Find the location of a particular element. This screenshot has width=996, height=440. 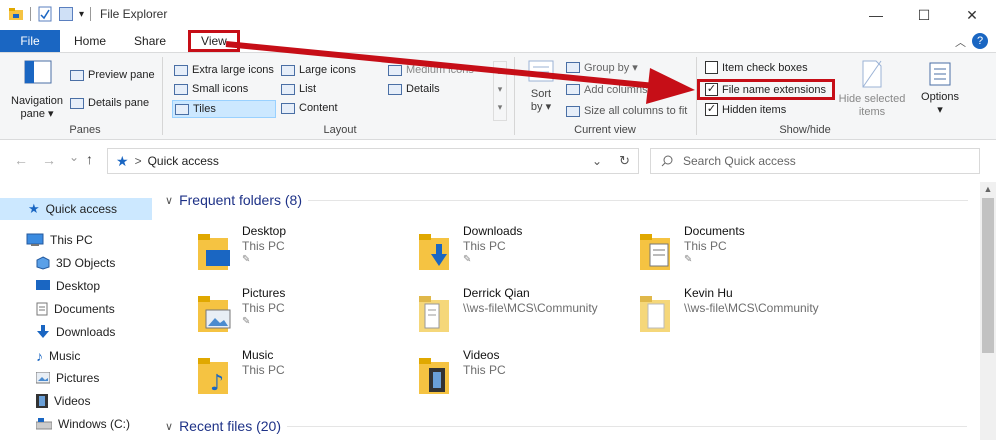

nav-buttons: ← → is located at coordinates (35, 160).